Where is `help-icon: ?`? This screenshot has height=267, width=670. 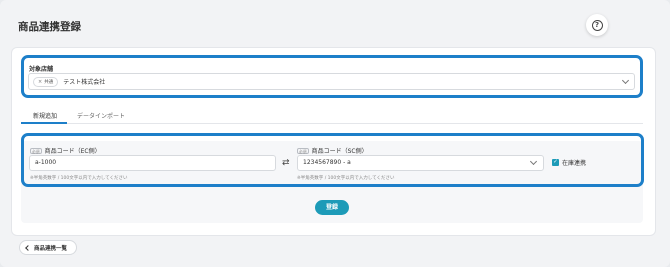 help-icon: ? is located at coordinates (597, 25).